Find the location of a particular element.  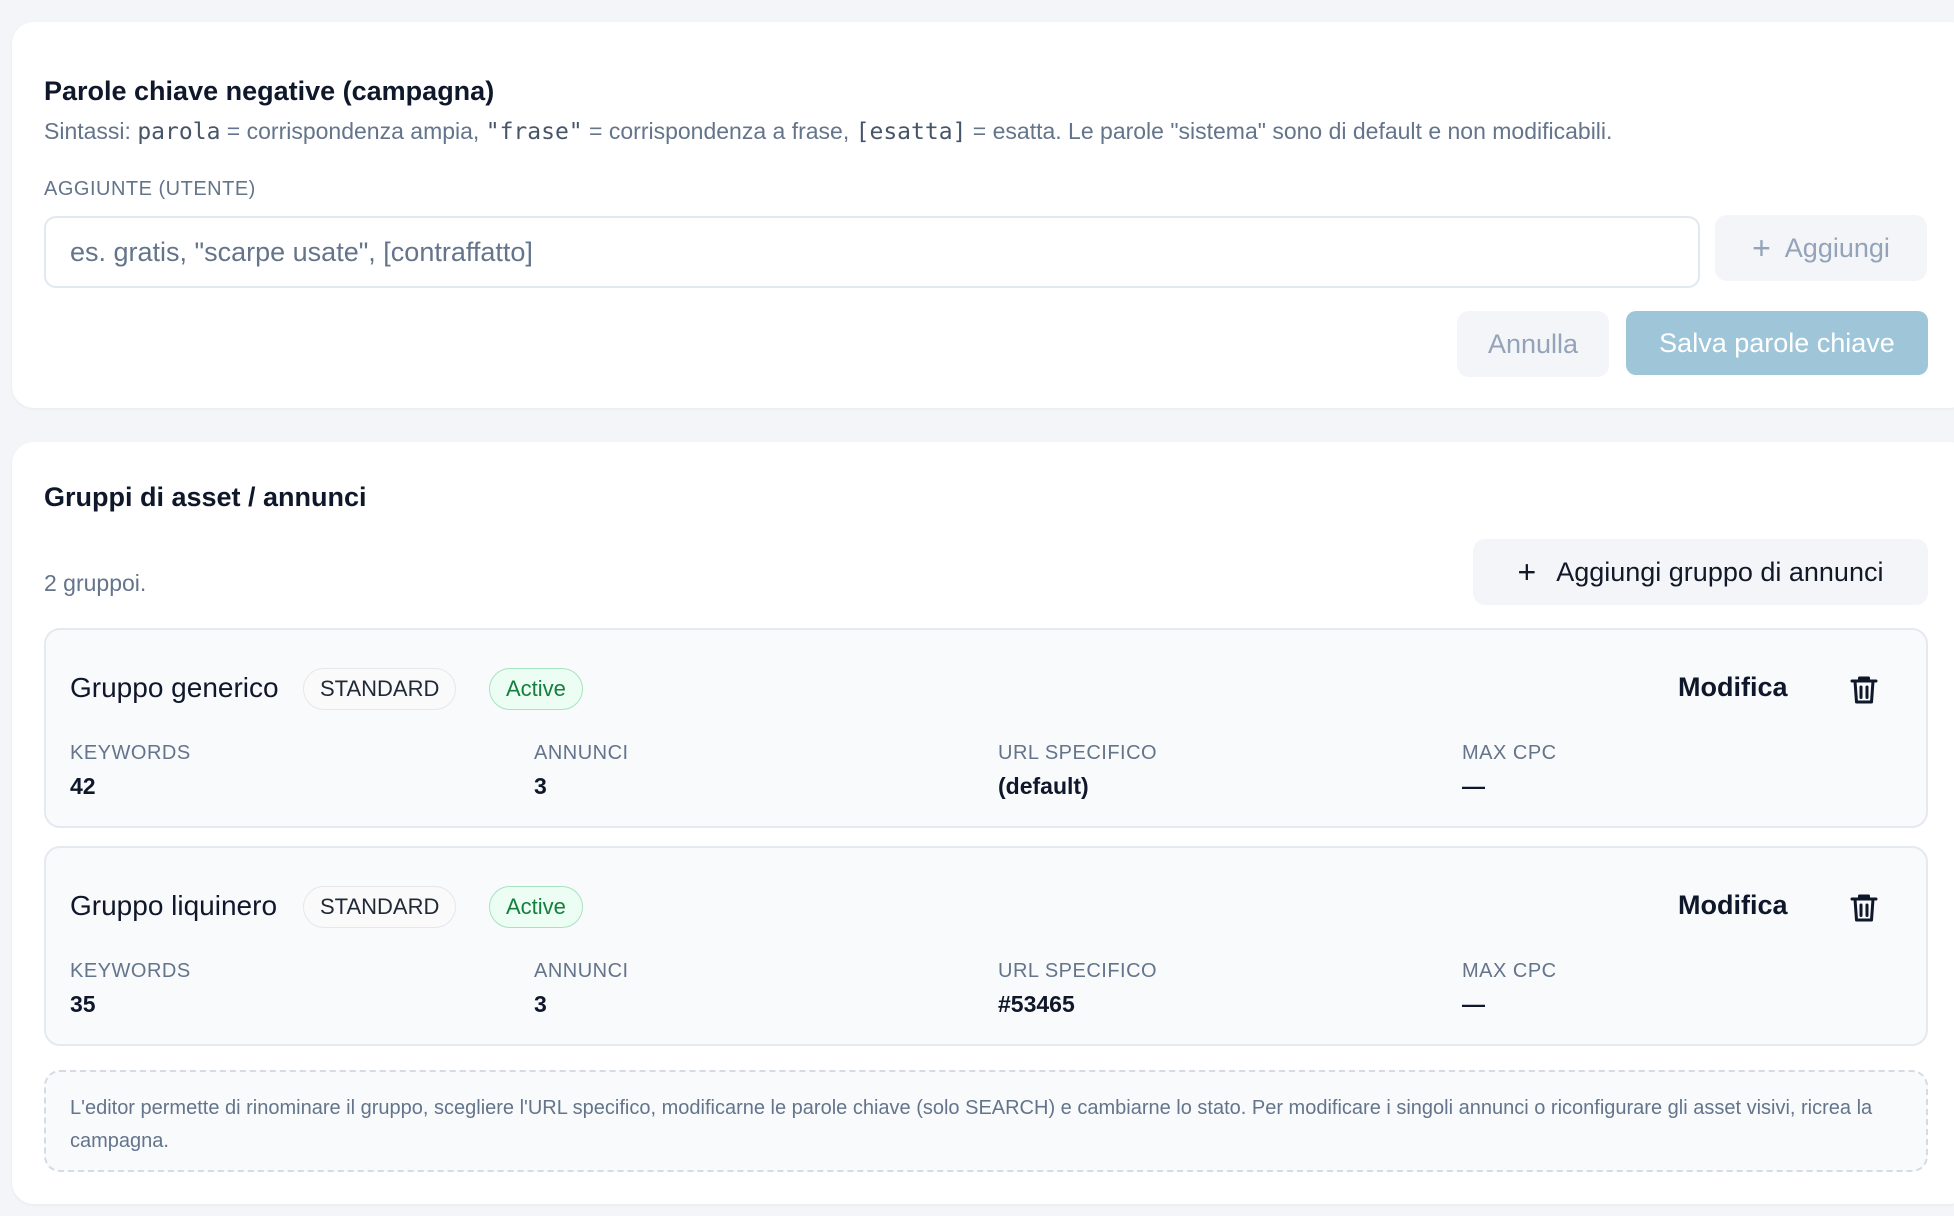

url-value: (default) is located at coordinates (1043, 786).